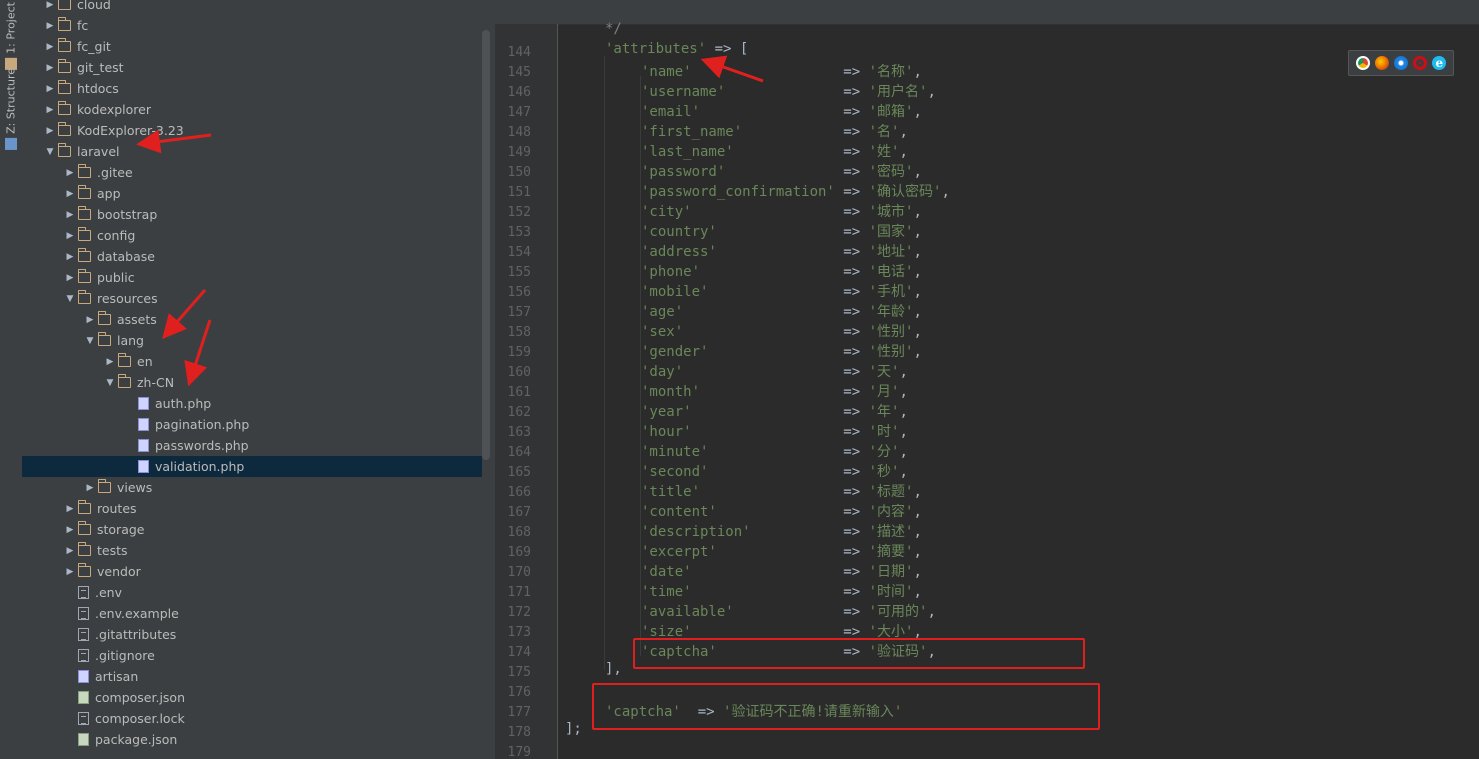 The width and height of the screenshot is (1479, 759). Describe the element at coordinates (774, 371) in the screenshot. I see `code-line: 'day' => '天',` at that location.